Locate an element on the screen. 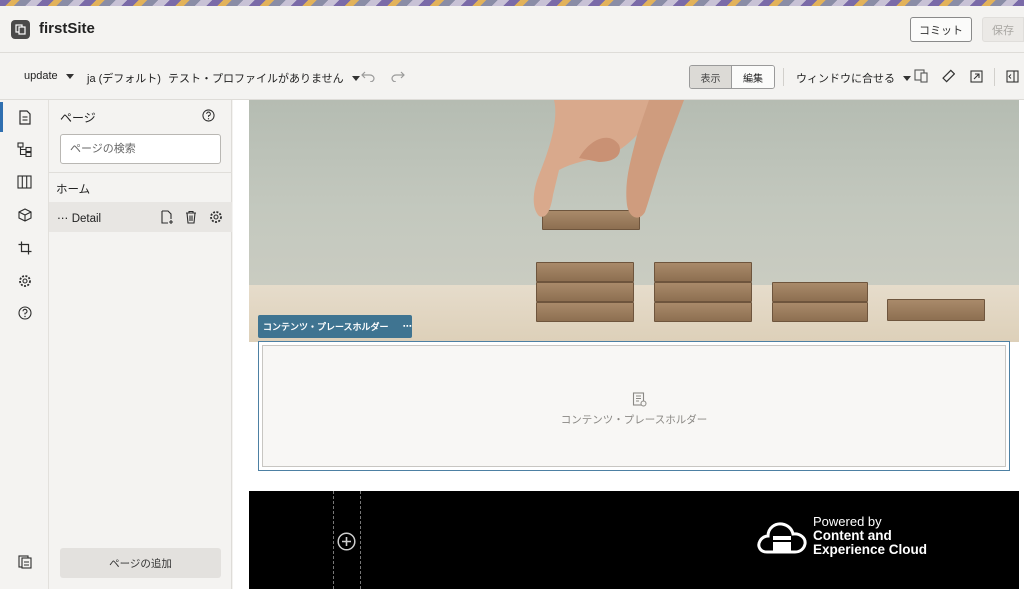 The width and height of the screenshot is (1024, 589). tree-item-detail: ⋯ Detail is located at coordinates (140, 217).